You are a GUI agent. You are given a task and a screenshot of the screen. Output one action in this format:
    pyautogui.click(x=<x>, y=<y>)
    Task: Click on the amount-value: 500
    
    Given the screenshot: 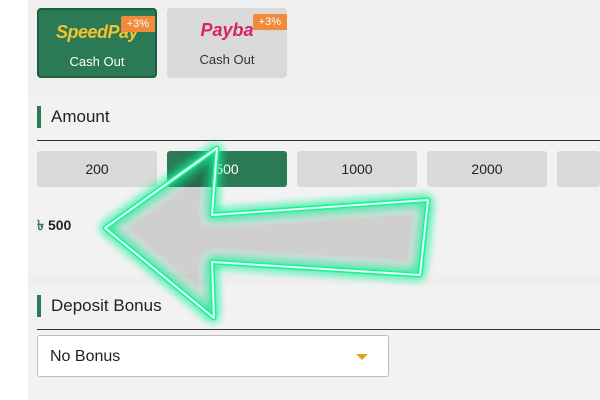 What is the action you would take?
    pyautogui.click(x=59, y=225)
    